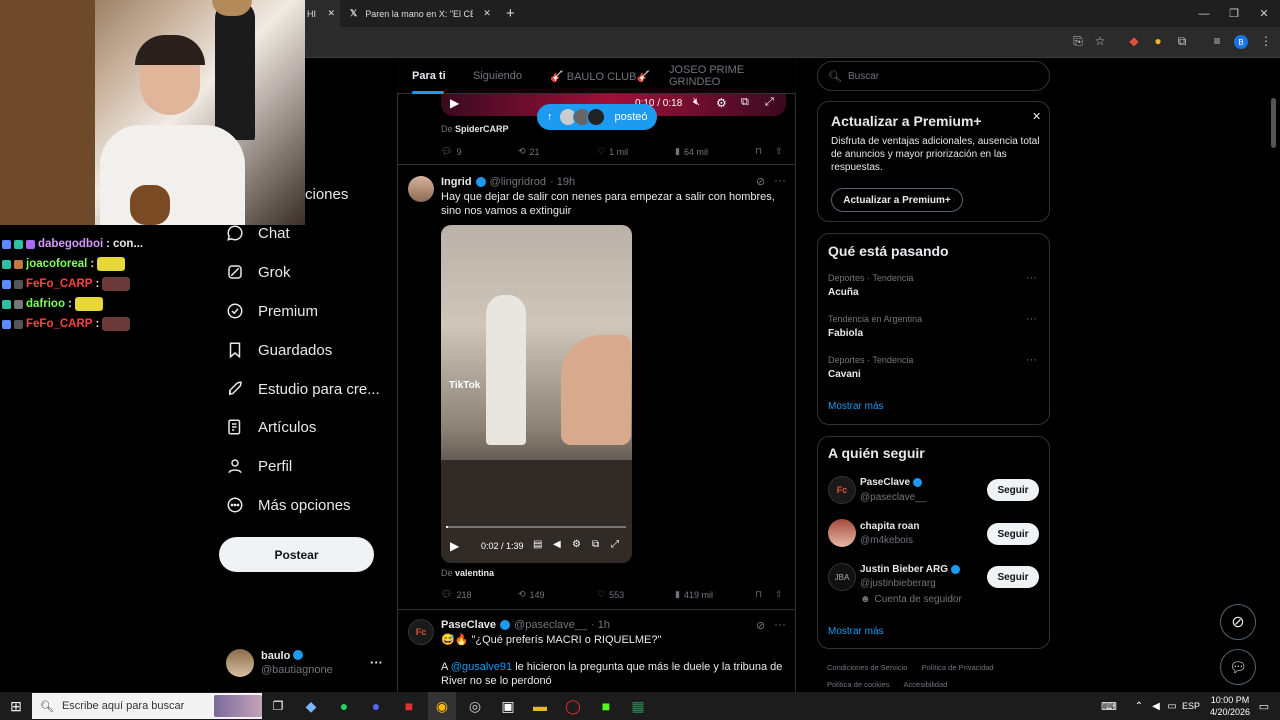  I want to click on nav-item-partial: ciones, so click(326, 194).